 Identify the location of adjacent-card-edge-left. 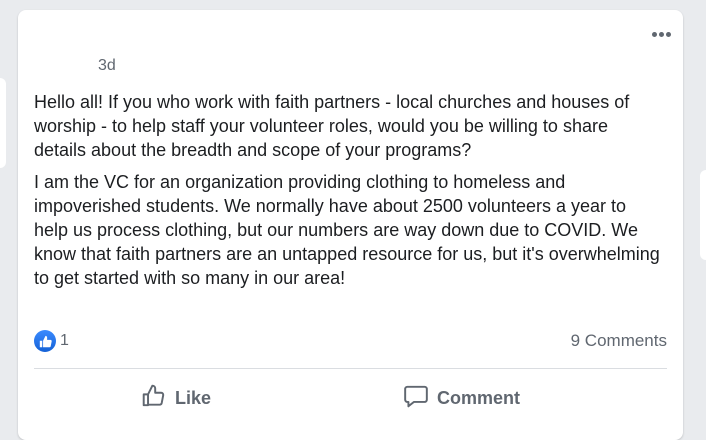
(3, 123).